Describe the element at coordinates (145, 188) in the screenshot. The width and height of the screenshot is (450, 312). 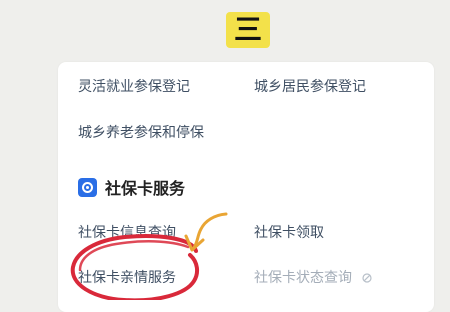
I see `section-title: 社保卡服务` at that location.